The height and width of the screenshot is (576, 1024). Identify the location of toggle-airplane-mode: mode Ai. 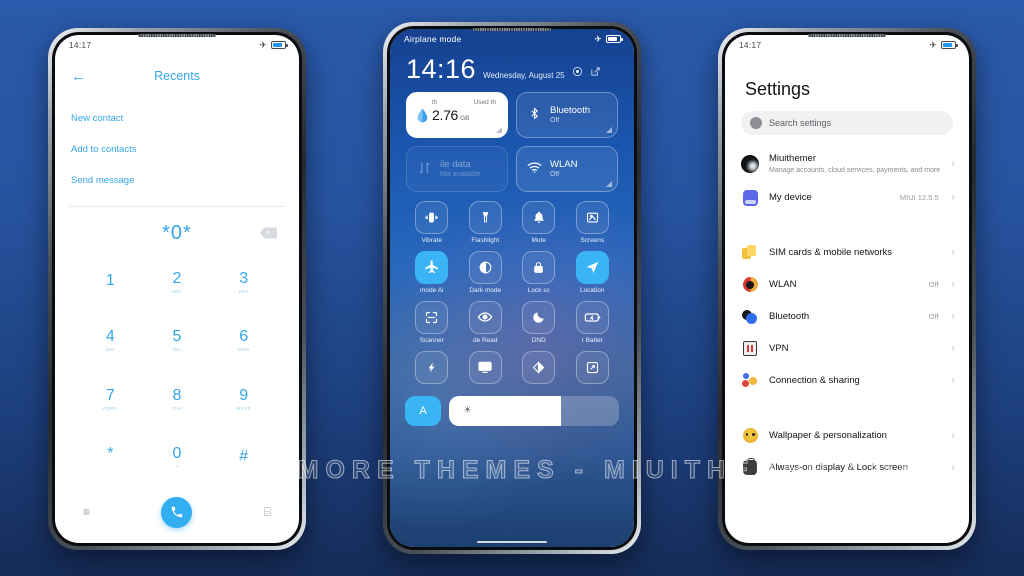
(432, 272).